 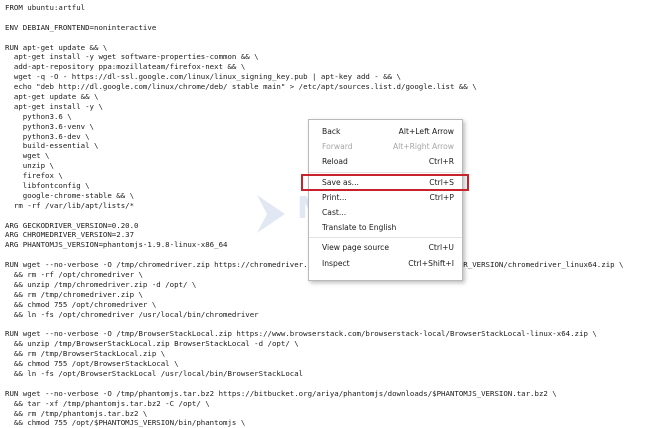 I want to click on menu-item-back: Back Alt+Left Arrow, so click(x=385, y=131).